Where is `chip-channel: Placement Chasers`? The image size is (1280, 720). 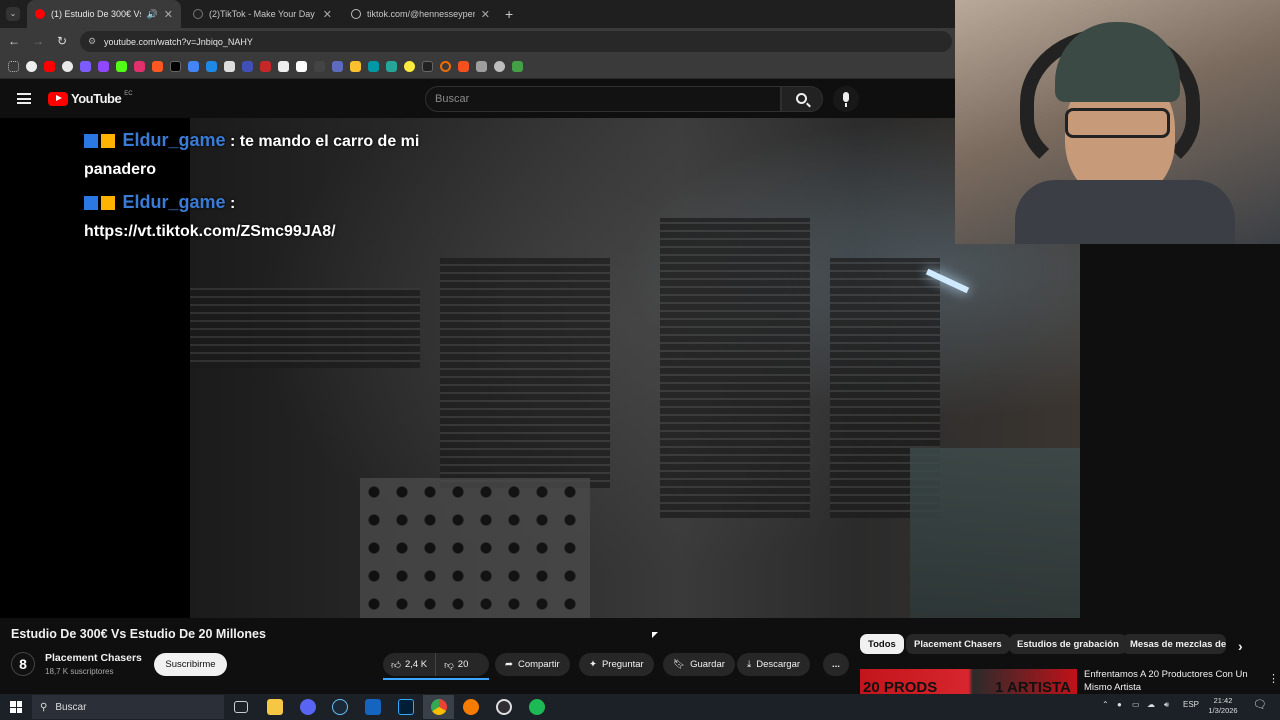
chip-channel: Placement Chasers is located at coordinates (958, 644).